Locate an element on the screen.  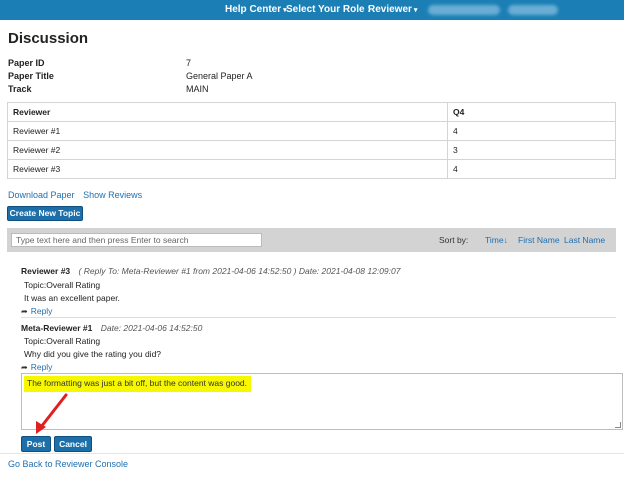
paper-id-value: 7 is located at coordinates (189, 63).